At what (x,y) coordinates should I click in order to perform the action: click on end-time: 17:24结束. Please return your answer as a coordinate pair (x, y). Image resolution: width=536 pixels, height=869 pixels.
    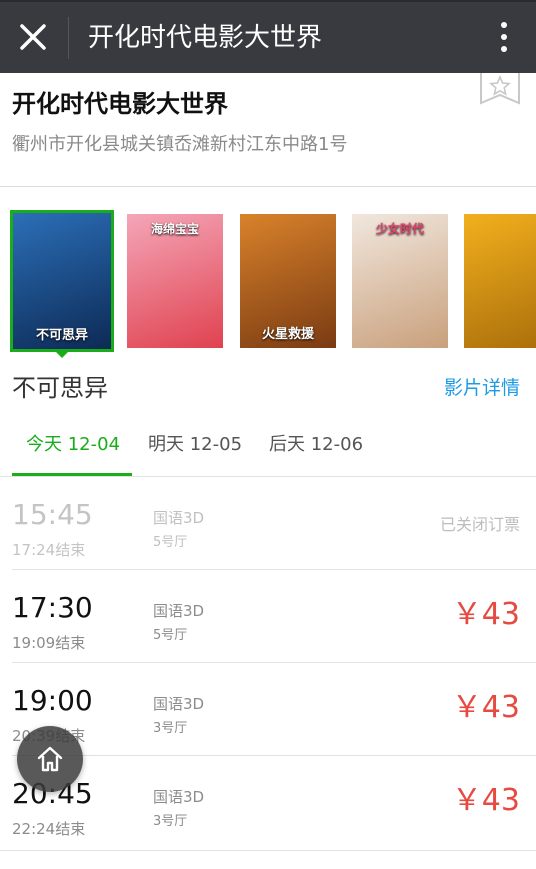
    Looking at the image, I should click on (49, 550).